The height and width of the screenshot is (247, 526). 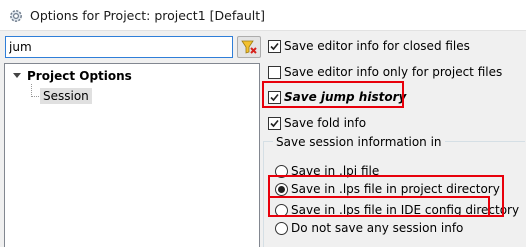 I want to click on save-jump-history-checkbox: Save jump history, so click(x=337, y=97).